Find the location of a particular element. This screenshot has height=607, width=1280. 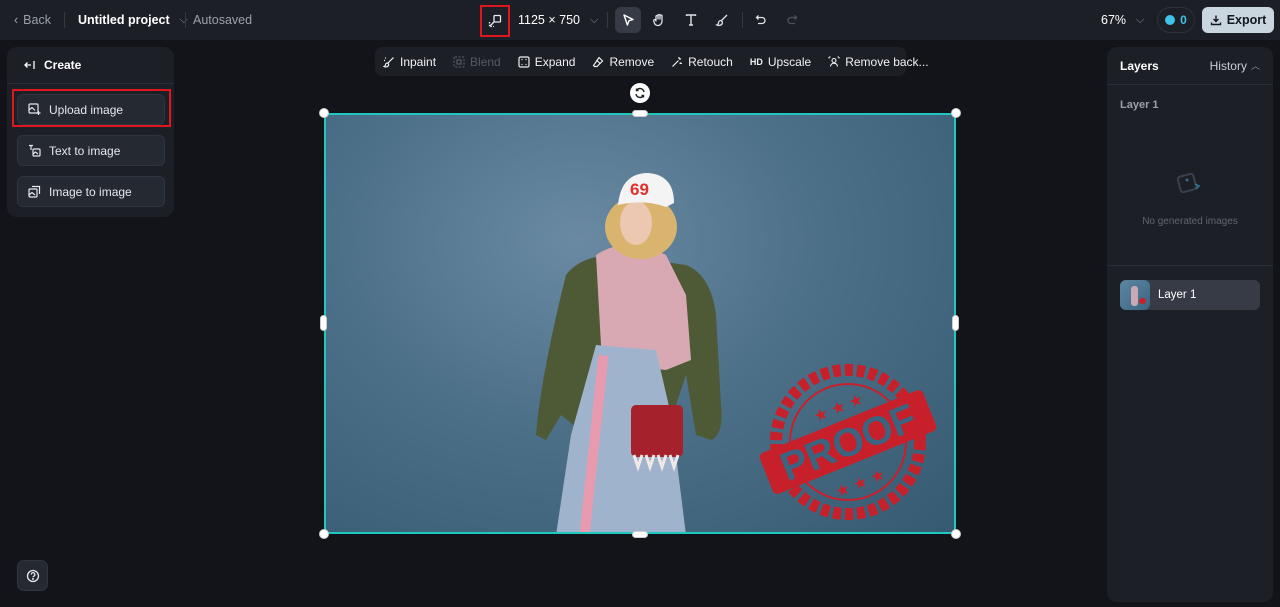

history-label: History is located at coordinates (1228, 65).